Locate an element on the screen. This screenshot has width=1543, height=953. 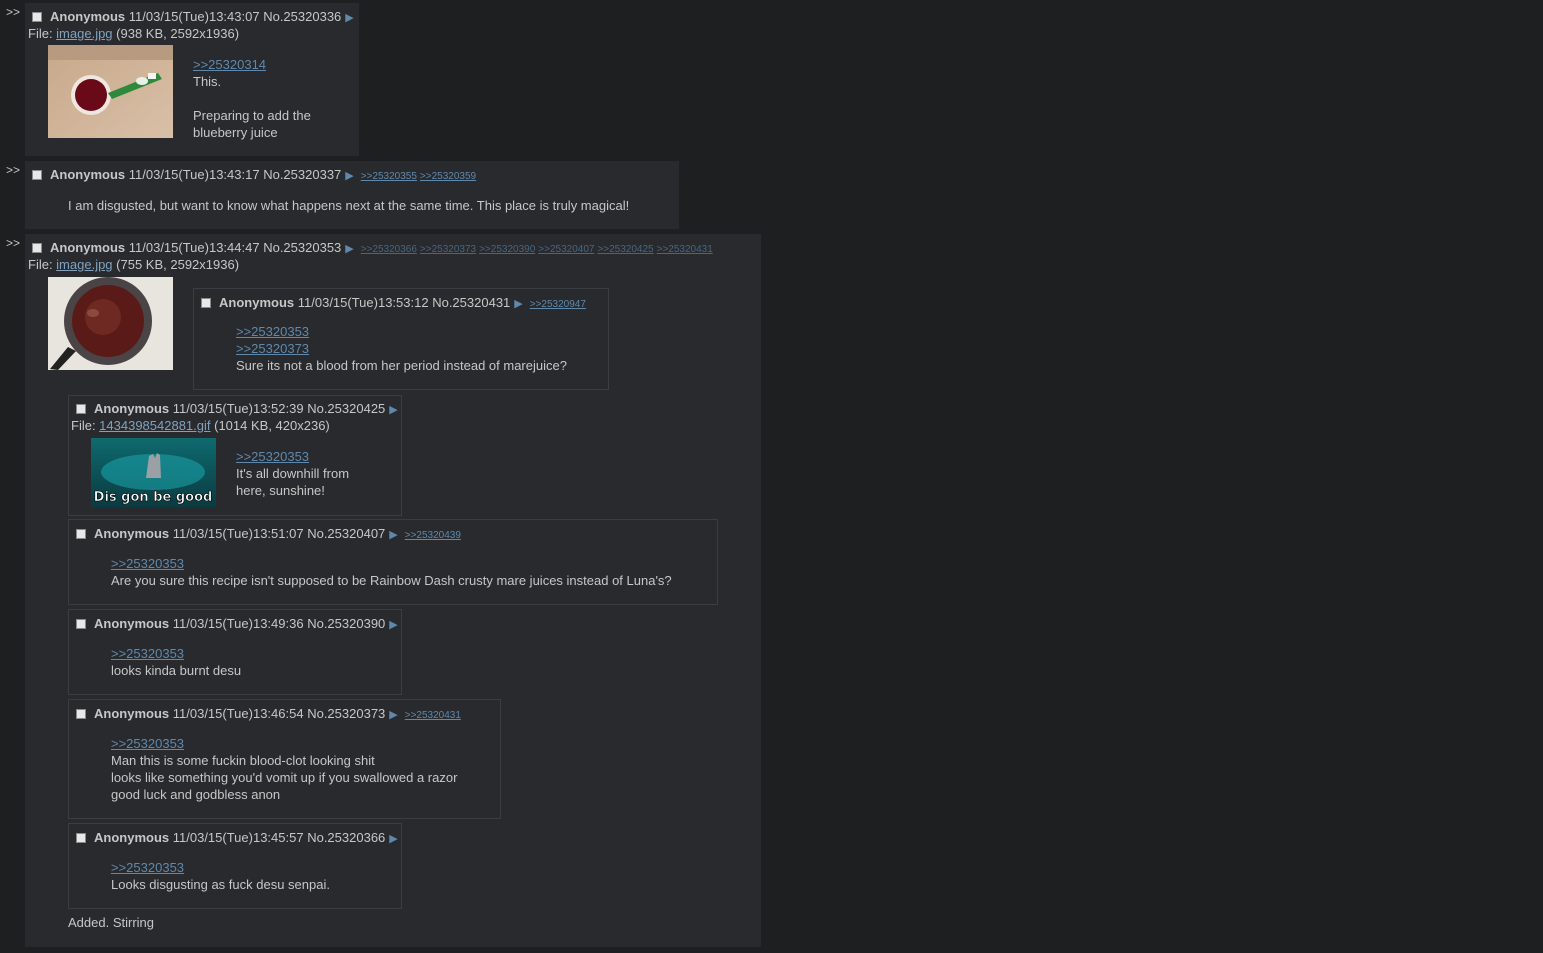
post-date: 11/03/15(Tue)13:46:54 is located at coordinates (238, 713).